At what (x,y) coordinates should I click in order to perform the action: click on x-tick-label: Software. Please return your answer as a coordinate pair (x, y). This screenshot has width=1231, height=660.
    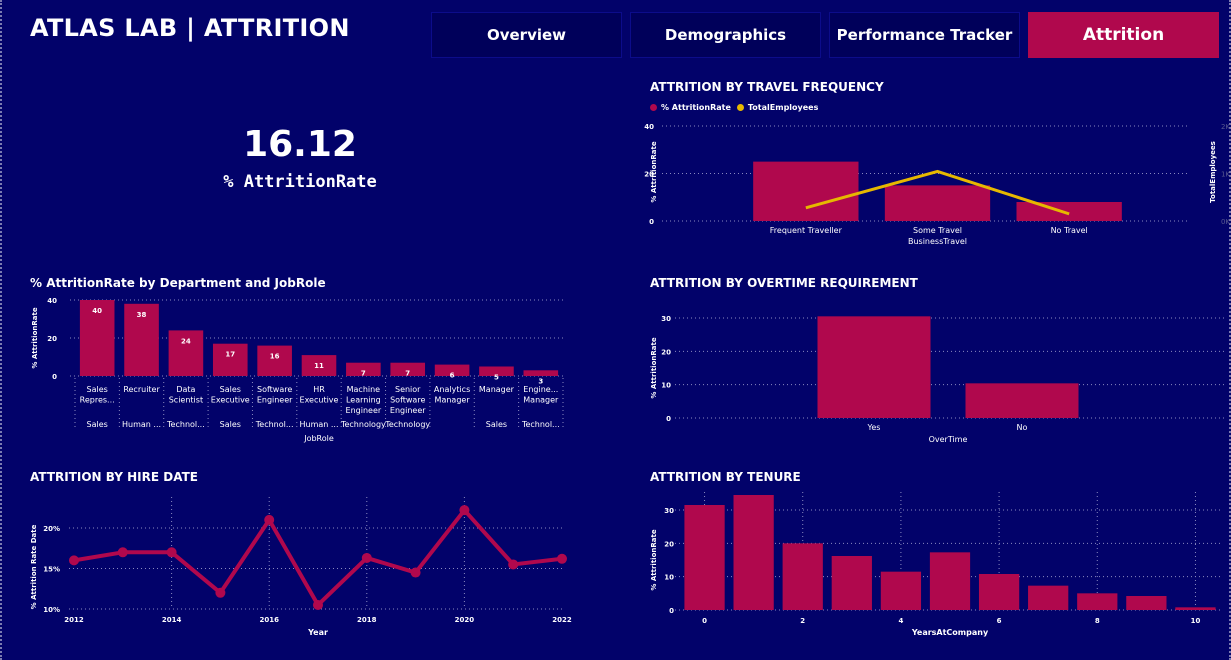
    Looking at the image, I should click on (274, 389).